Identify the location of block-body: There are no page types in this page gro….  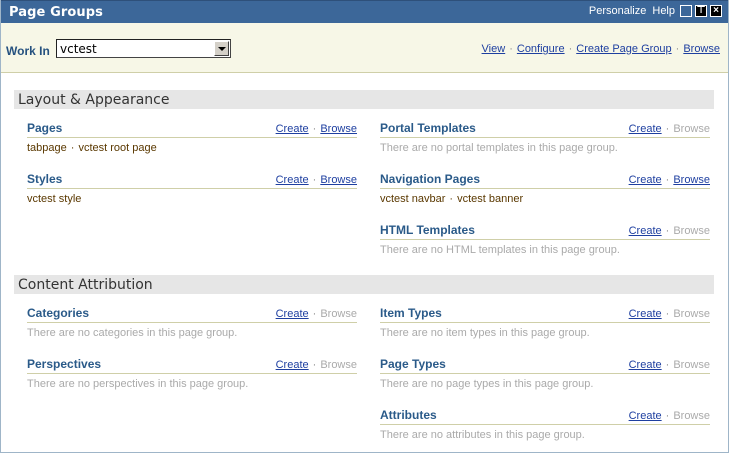
(545, 384).